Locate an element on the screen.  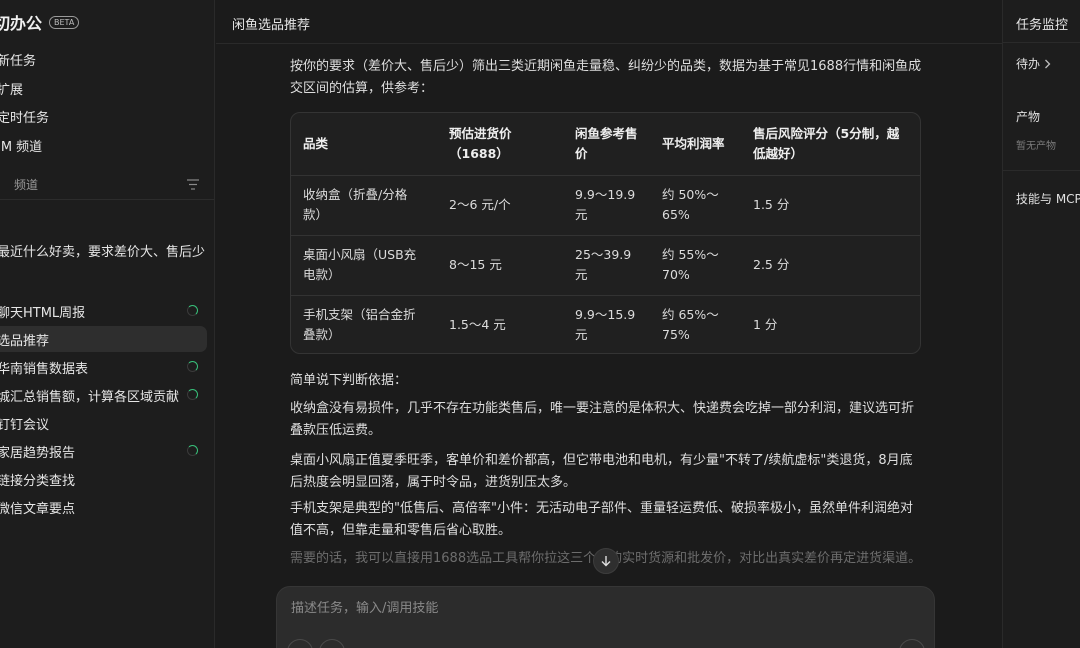
add-icon is located at coordinates (300, 643).